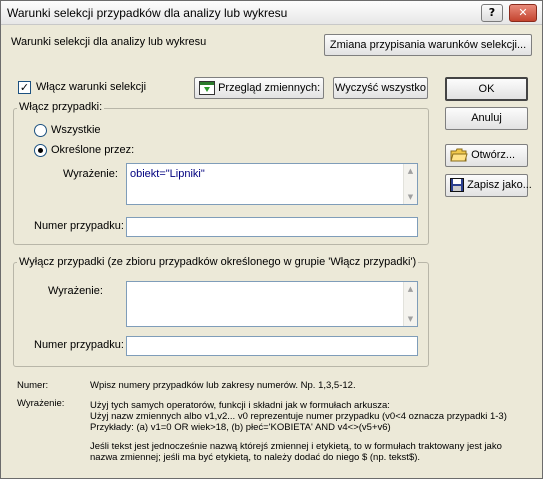 The width and height of the screenshot is (543, 479). Describe the element at coordinates (272, 227) in the screenshot. I see `include-casenum-field` at that location.